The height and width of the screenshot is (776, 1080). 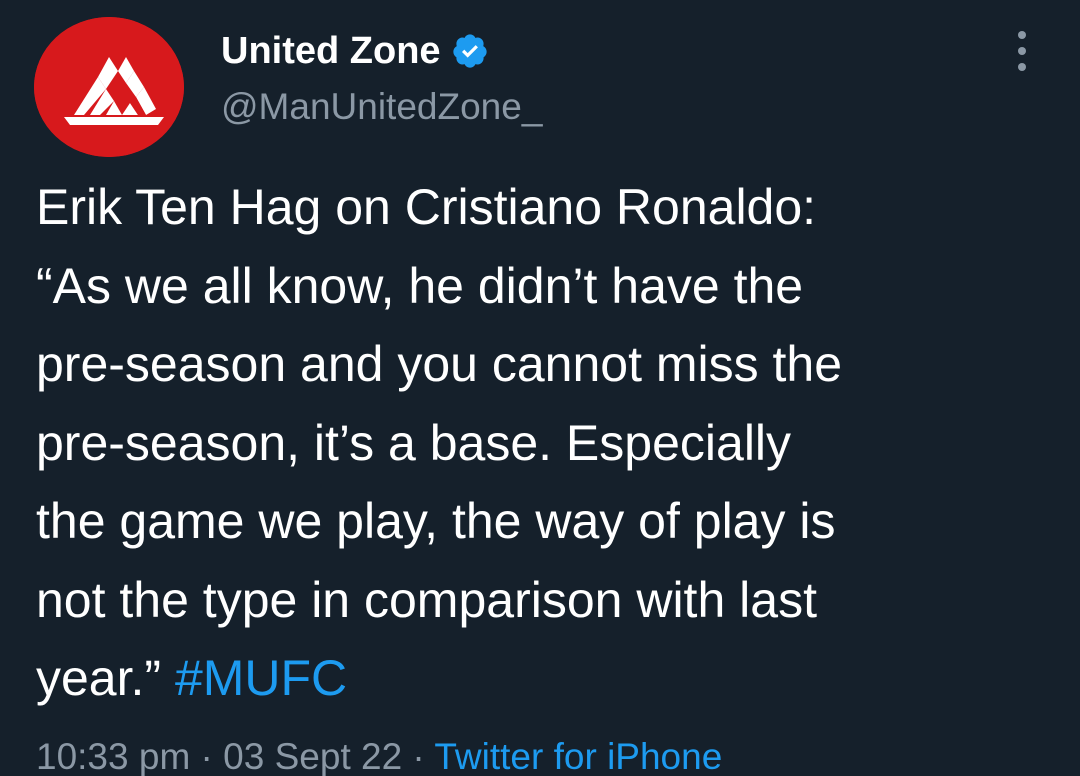 What do you see at coordinates (381, 107) in the screenshot?
I see `author-handle: @ManUnitedZone_` at bounding box center [381, 107].